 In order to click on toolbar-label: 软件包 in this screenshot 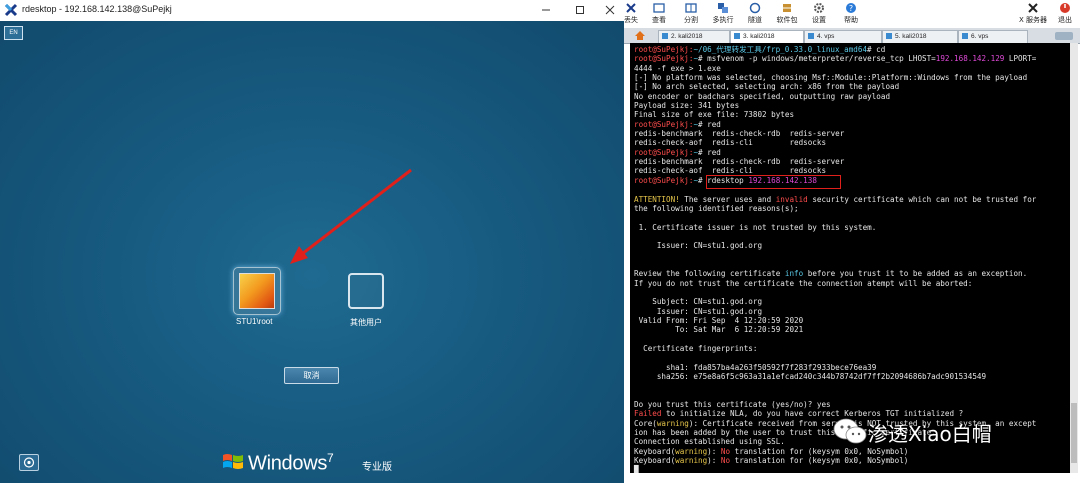, I will do `click(787, 20)`.